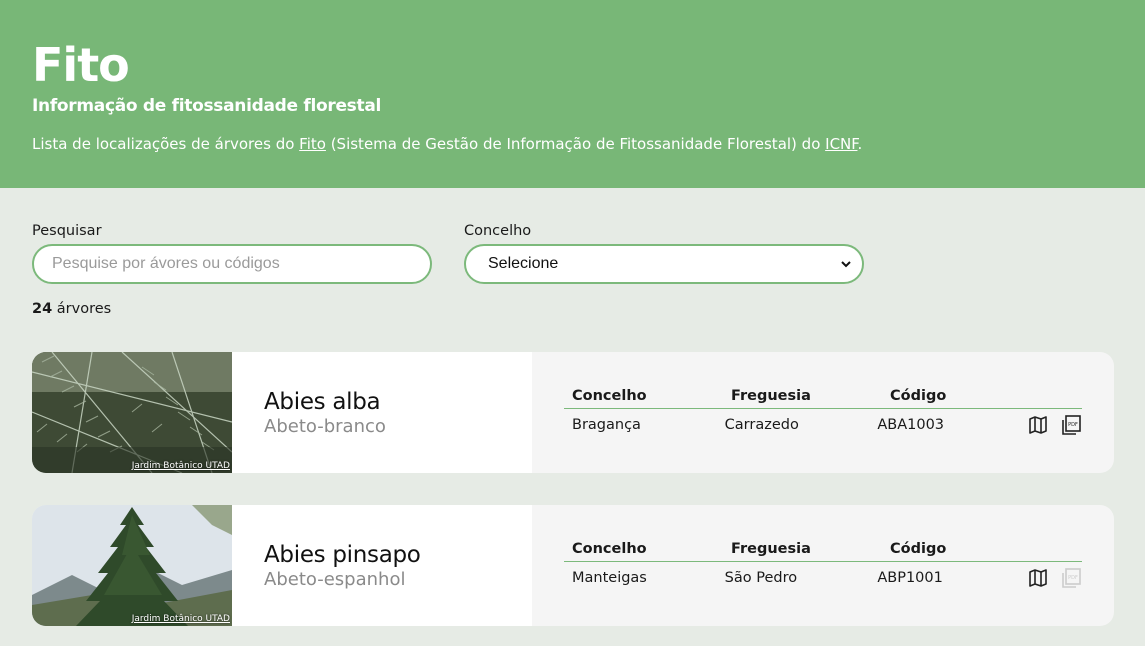 The image size is (1145, 646). What do you see at coordinates (325, 426) in the screenshot?
I see `tree-common-name: Abeto-branco` at bounding box center [325, 426].